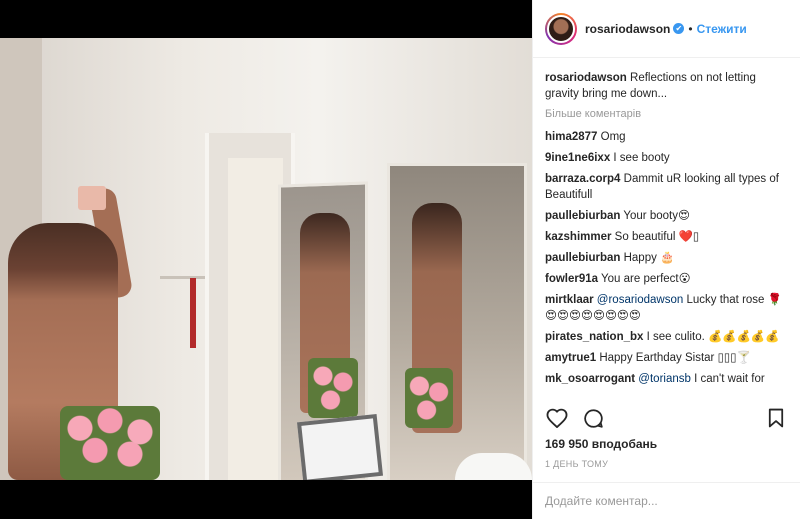 The height and width of the screenshot is (519, 800). I want to click on comment-text: You are perfect😮, so click(644, 279).